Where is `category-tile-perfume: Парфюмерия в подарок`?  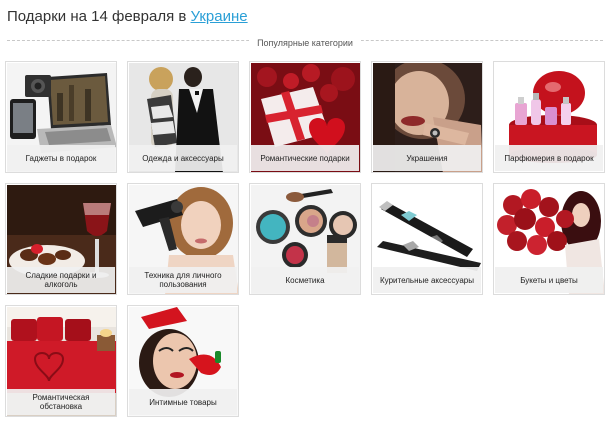 category-tile-perfume: Парфюмерия в подарок is located at coordinates (549, 117).